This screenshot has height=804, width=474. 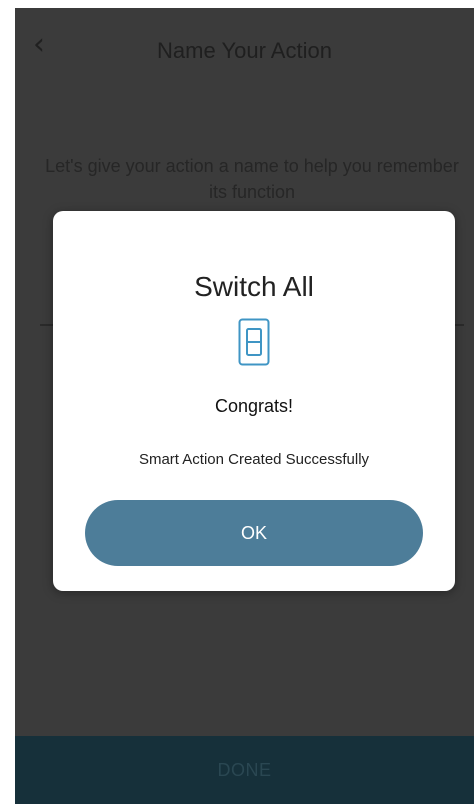 What do you see at coordinates (254, 459) in the screenshot?
I see `success-message: Smart Action Created Successfully` at bounding box center [254, 459].